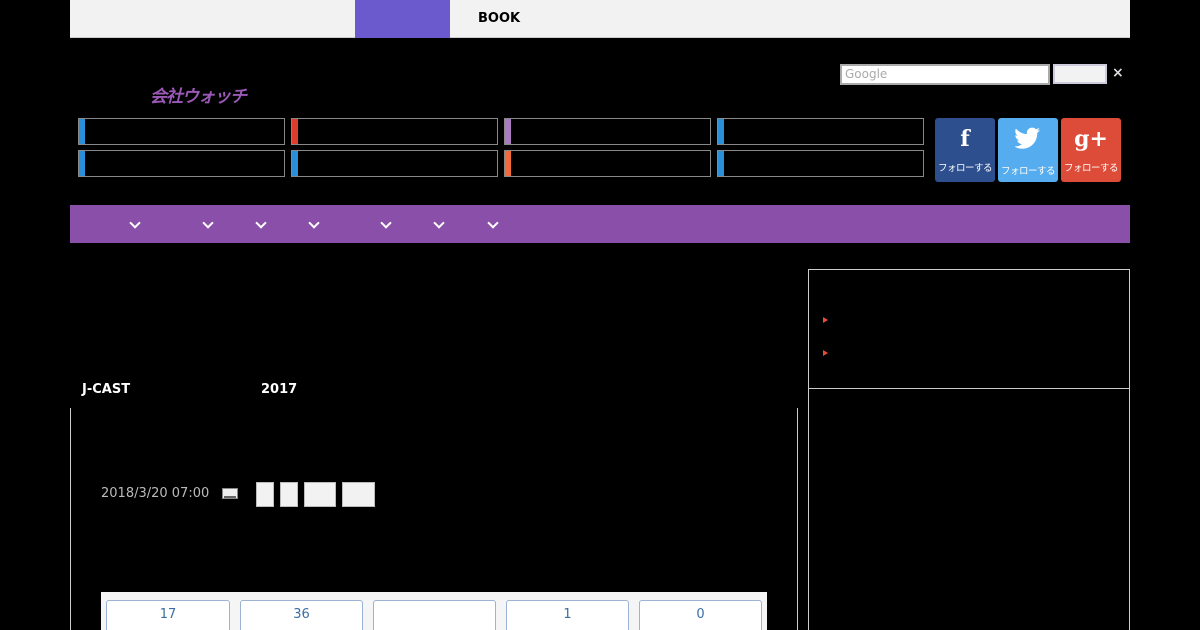  What do you see at coordinates (279, 389) in the screenshot?
I see `breadcrumb-year: 2017` at bounding box center [279, 389].